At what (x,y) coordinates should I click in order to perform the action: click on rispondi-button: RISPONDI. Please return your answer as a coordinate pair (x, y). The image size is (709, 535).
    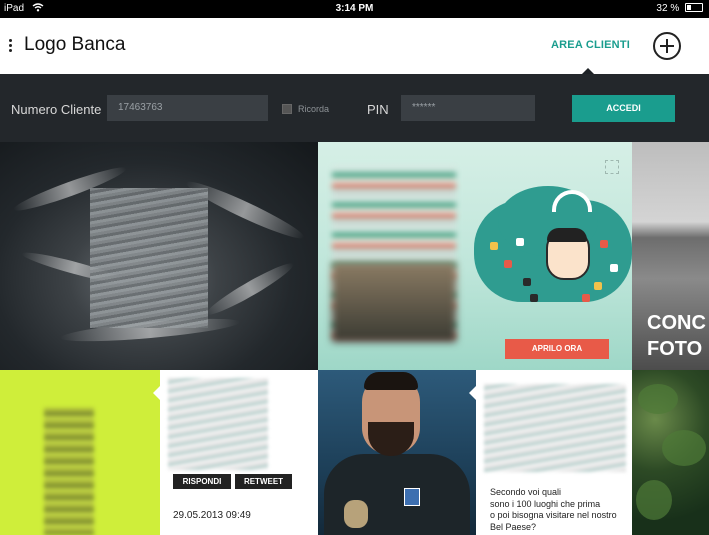
    Looking at the image, I should click on (202, 481).